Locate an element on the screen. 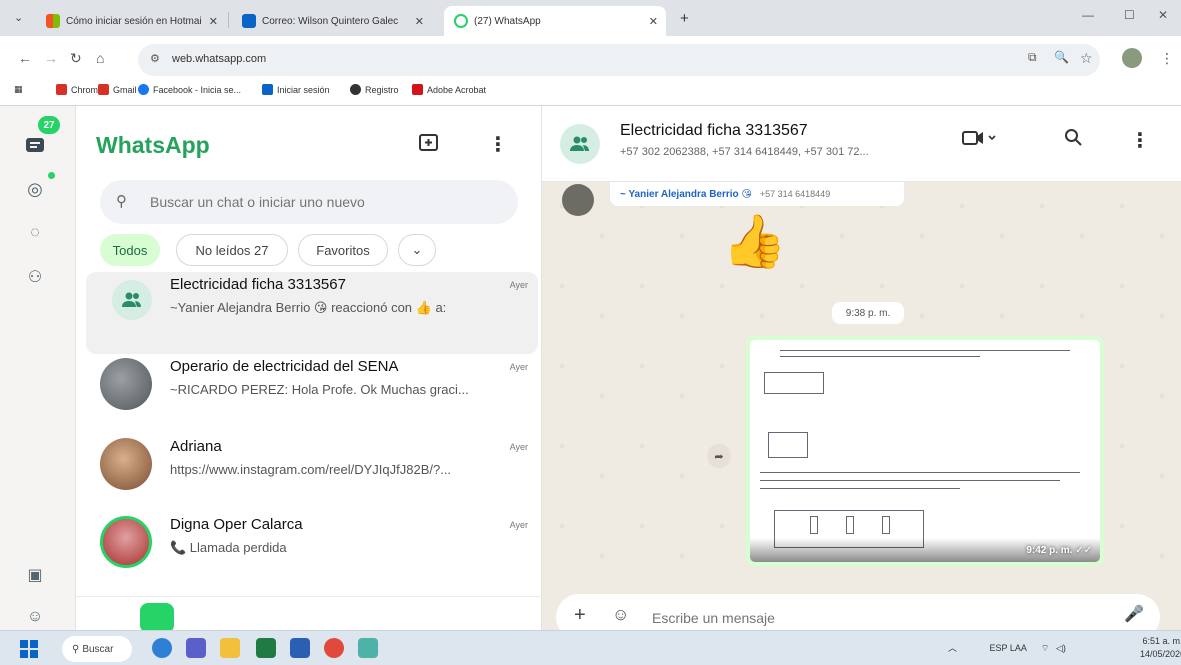  thumbs-up-sticker: 👍 is located at coordinates (754, 242).